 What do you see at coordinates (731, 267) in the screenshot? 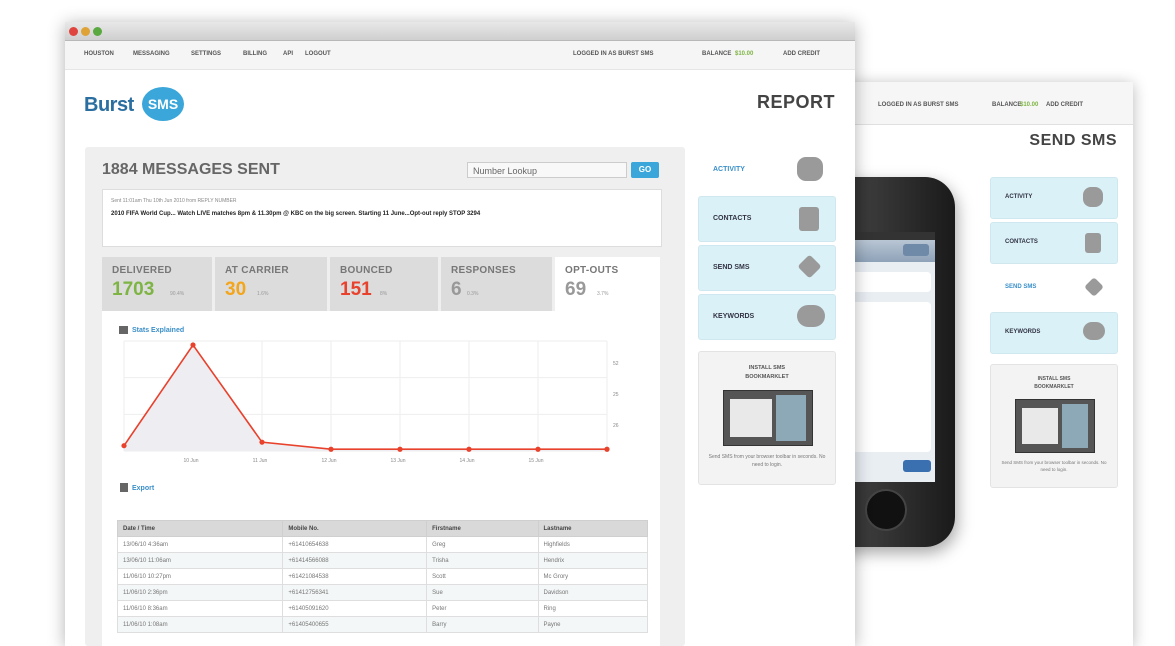
I see `nav-send-sms-label: SEND SMS` at bounding box center [731, 267].